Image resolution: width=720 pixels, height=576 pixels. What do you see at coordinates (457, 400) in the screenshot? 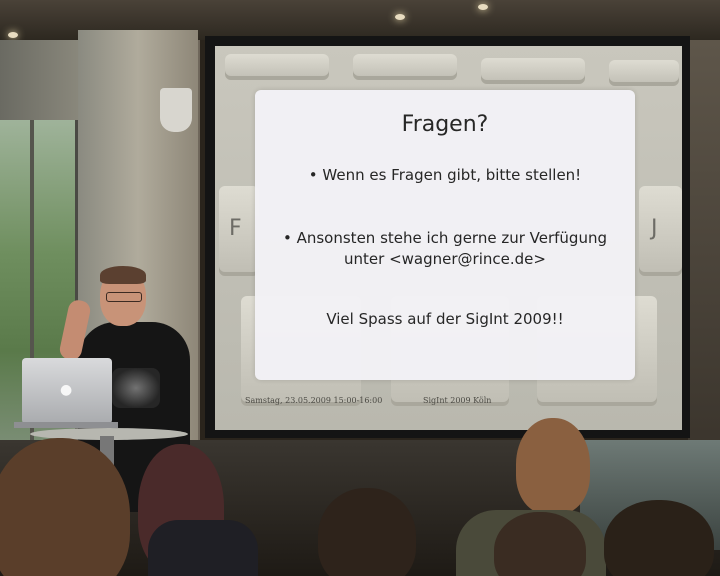
I see `slide-footer-event: SigInt 2009 Köln` at bounding box center [457, 400].